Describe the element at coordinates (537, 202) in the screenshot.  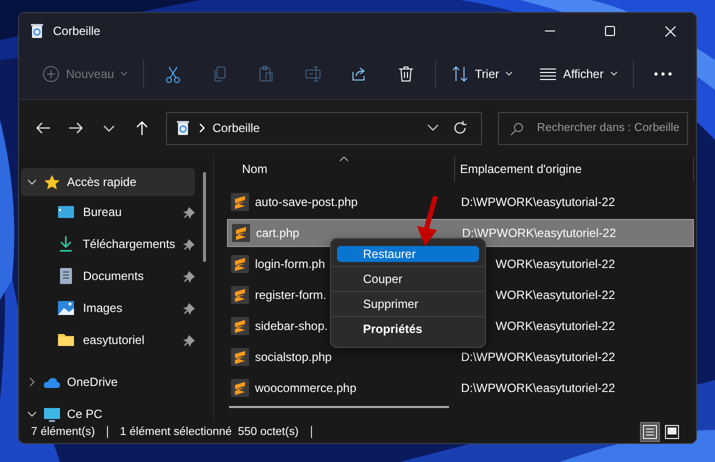
I see `file-location: D:\WPWORK\easytutorial-22` at that location.